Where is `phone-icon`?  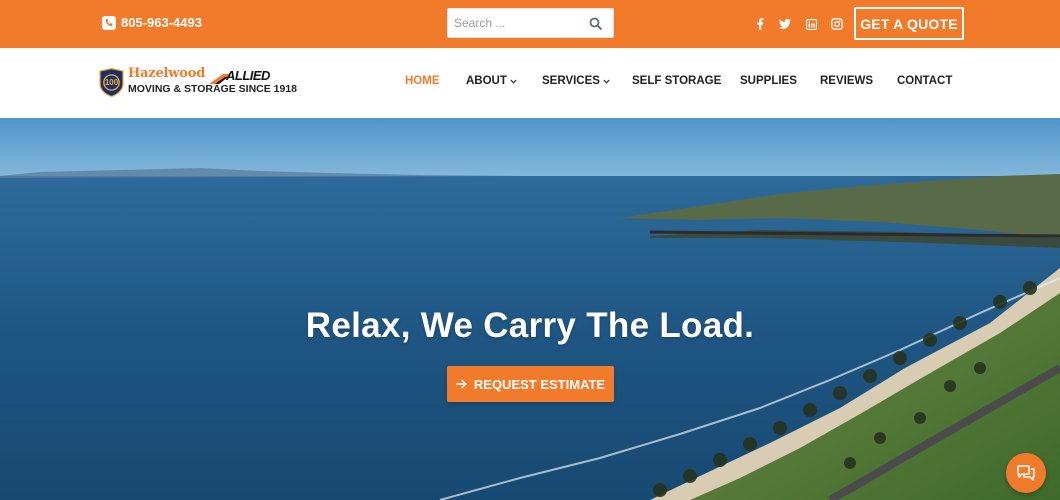
phone-icon is located at coordinates (109, 22).